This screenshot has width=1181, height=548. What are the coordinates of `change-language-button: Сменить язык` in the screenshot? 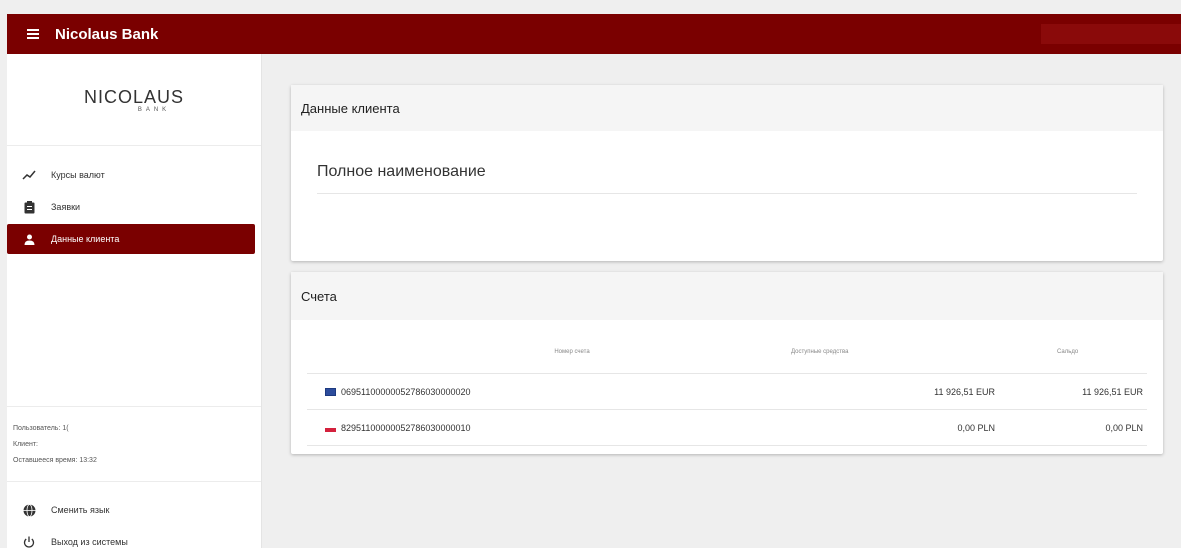 It's located at (134, 510).